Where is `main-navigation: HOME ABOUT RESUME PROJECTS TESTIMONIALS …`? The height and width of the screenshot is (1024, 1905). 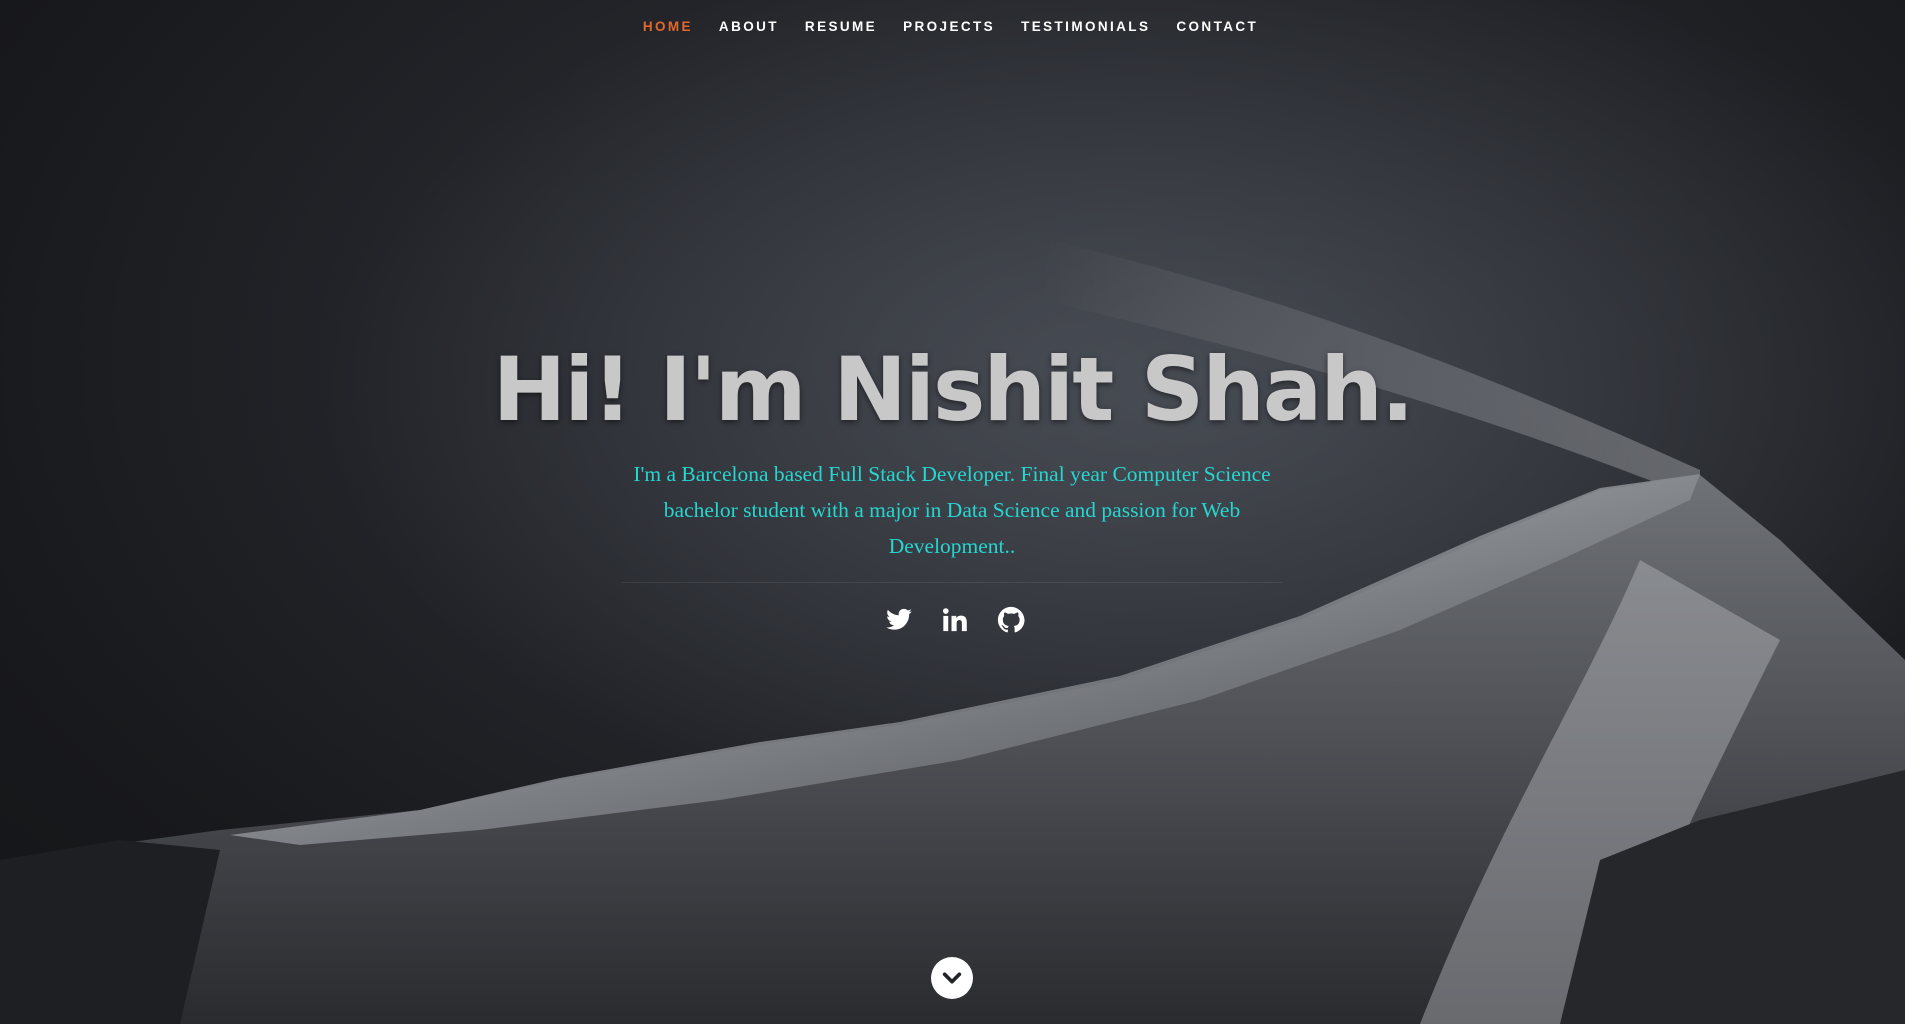 main-navigation: HOME ABOUT RESUME PROJECTS TESTIMONIALS … is located at coordinates (951, 27).